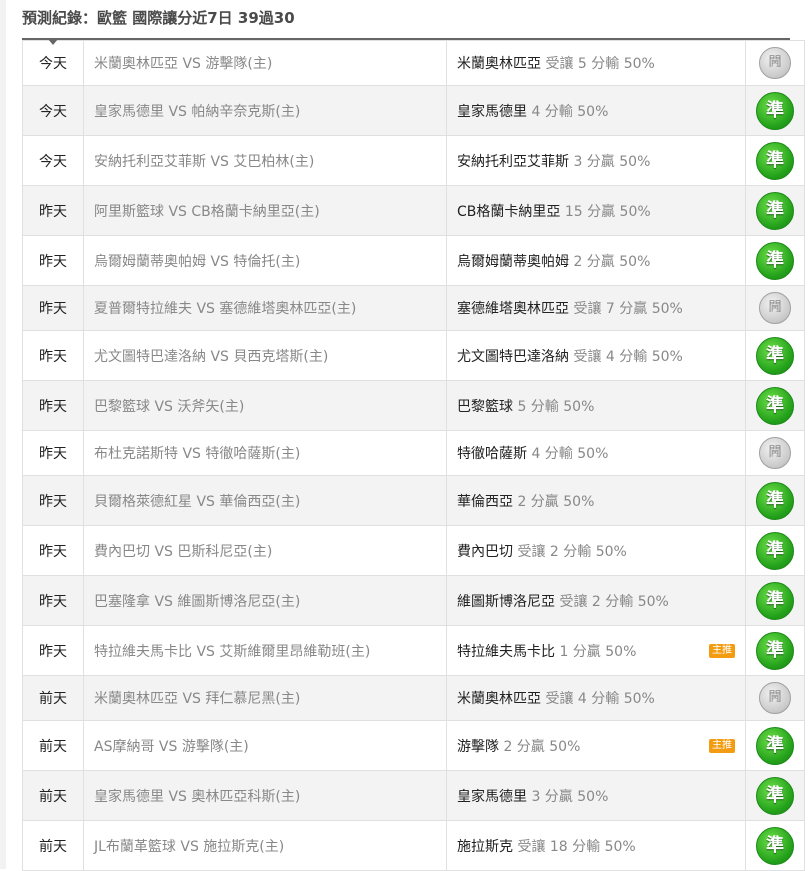 The height and width of the screenshot is (871, 811). I want to click on row-match: 尤文圖特巴達洛納 VS 貝西克塔斯(主), so click(265, 355).